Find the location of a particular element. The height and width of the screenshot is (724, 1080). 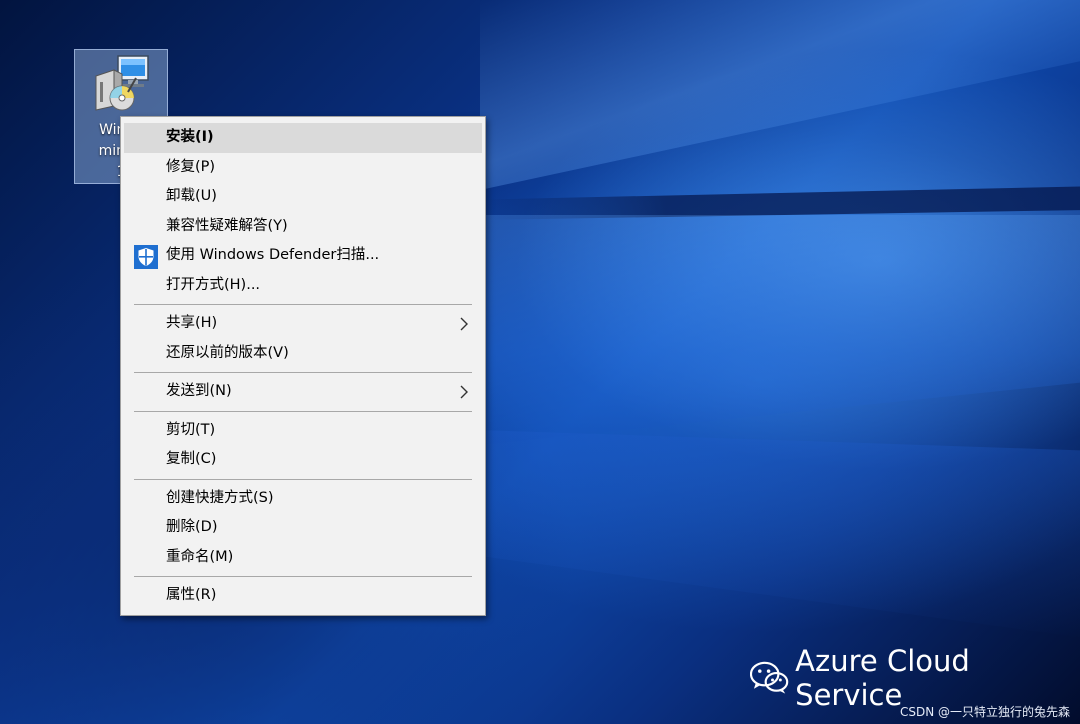

menu-item-label: 剪切(T) is located at coordinates (191, 429).